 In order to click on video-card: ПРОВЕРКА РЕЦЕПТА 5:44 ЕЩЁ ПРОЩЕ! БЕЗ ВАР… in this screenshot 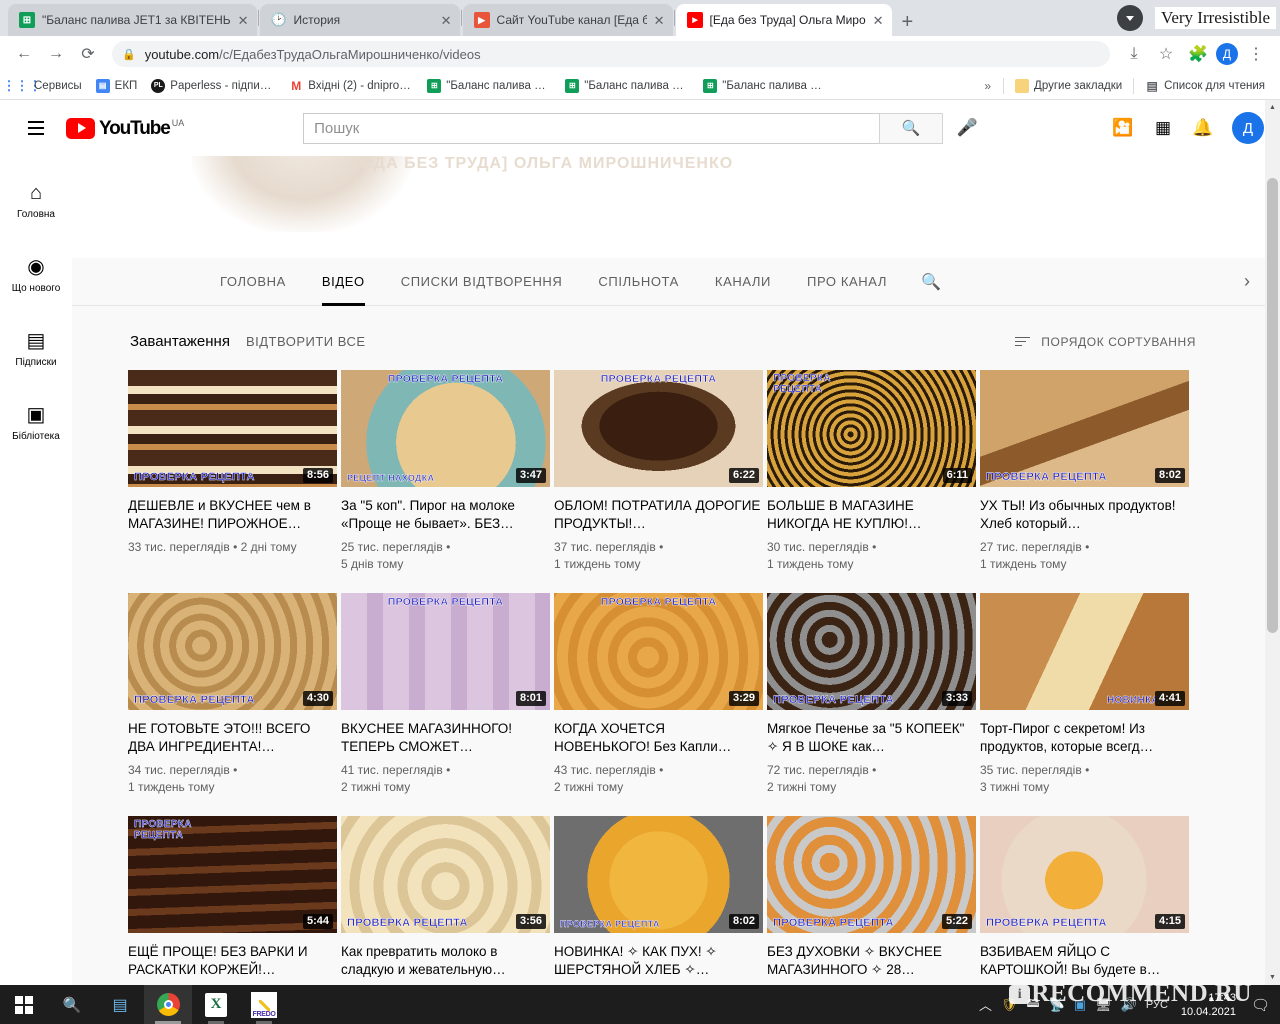, I will do `click(232, 900)`.